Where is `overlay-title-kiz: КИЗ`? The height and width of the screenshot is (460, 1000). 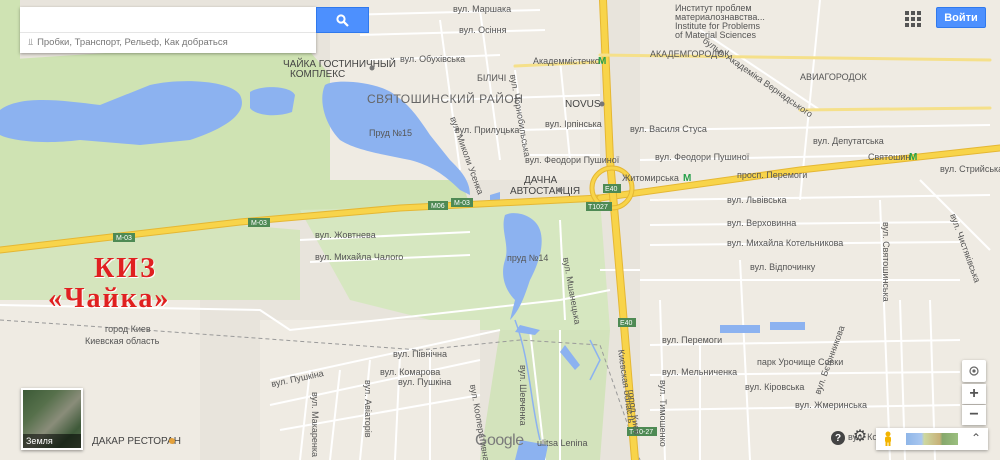
overlay-title-kiz: КИЗ is located at coordinates (125, 268).